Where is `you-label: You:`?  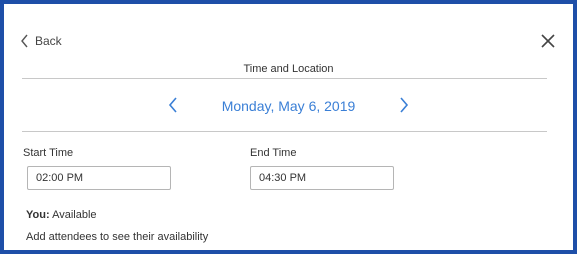 you-label: You: is located at coordinates (38, 215).